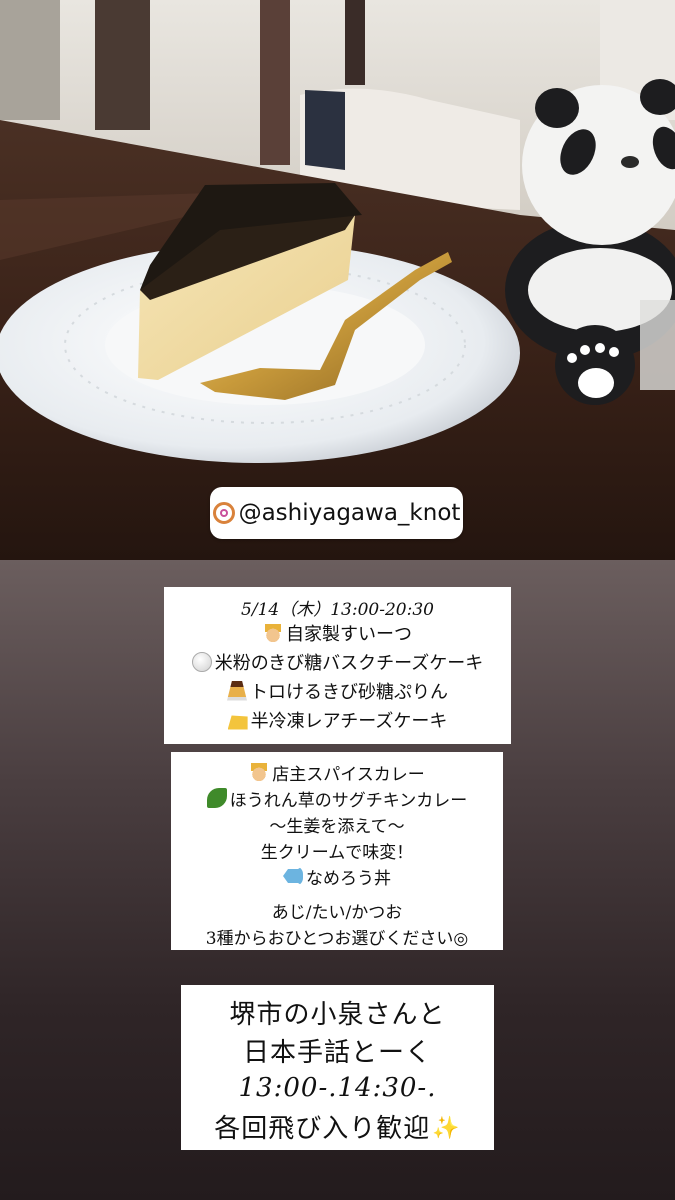 The height and width of the screenshot is (1200, 675). I want to click on sweets-item-label: トロけるきび砂糖ぷりん, so click(349, 692).